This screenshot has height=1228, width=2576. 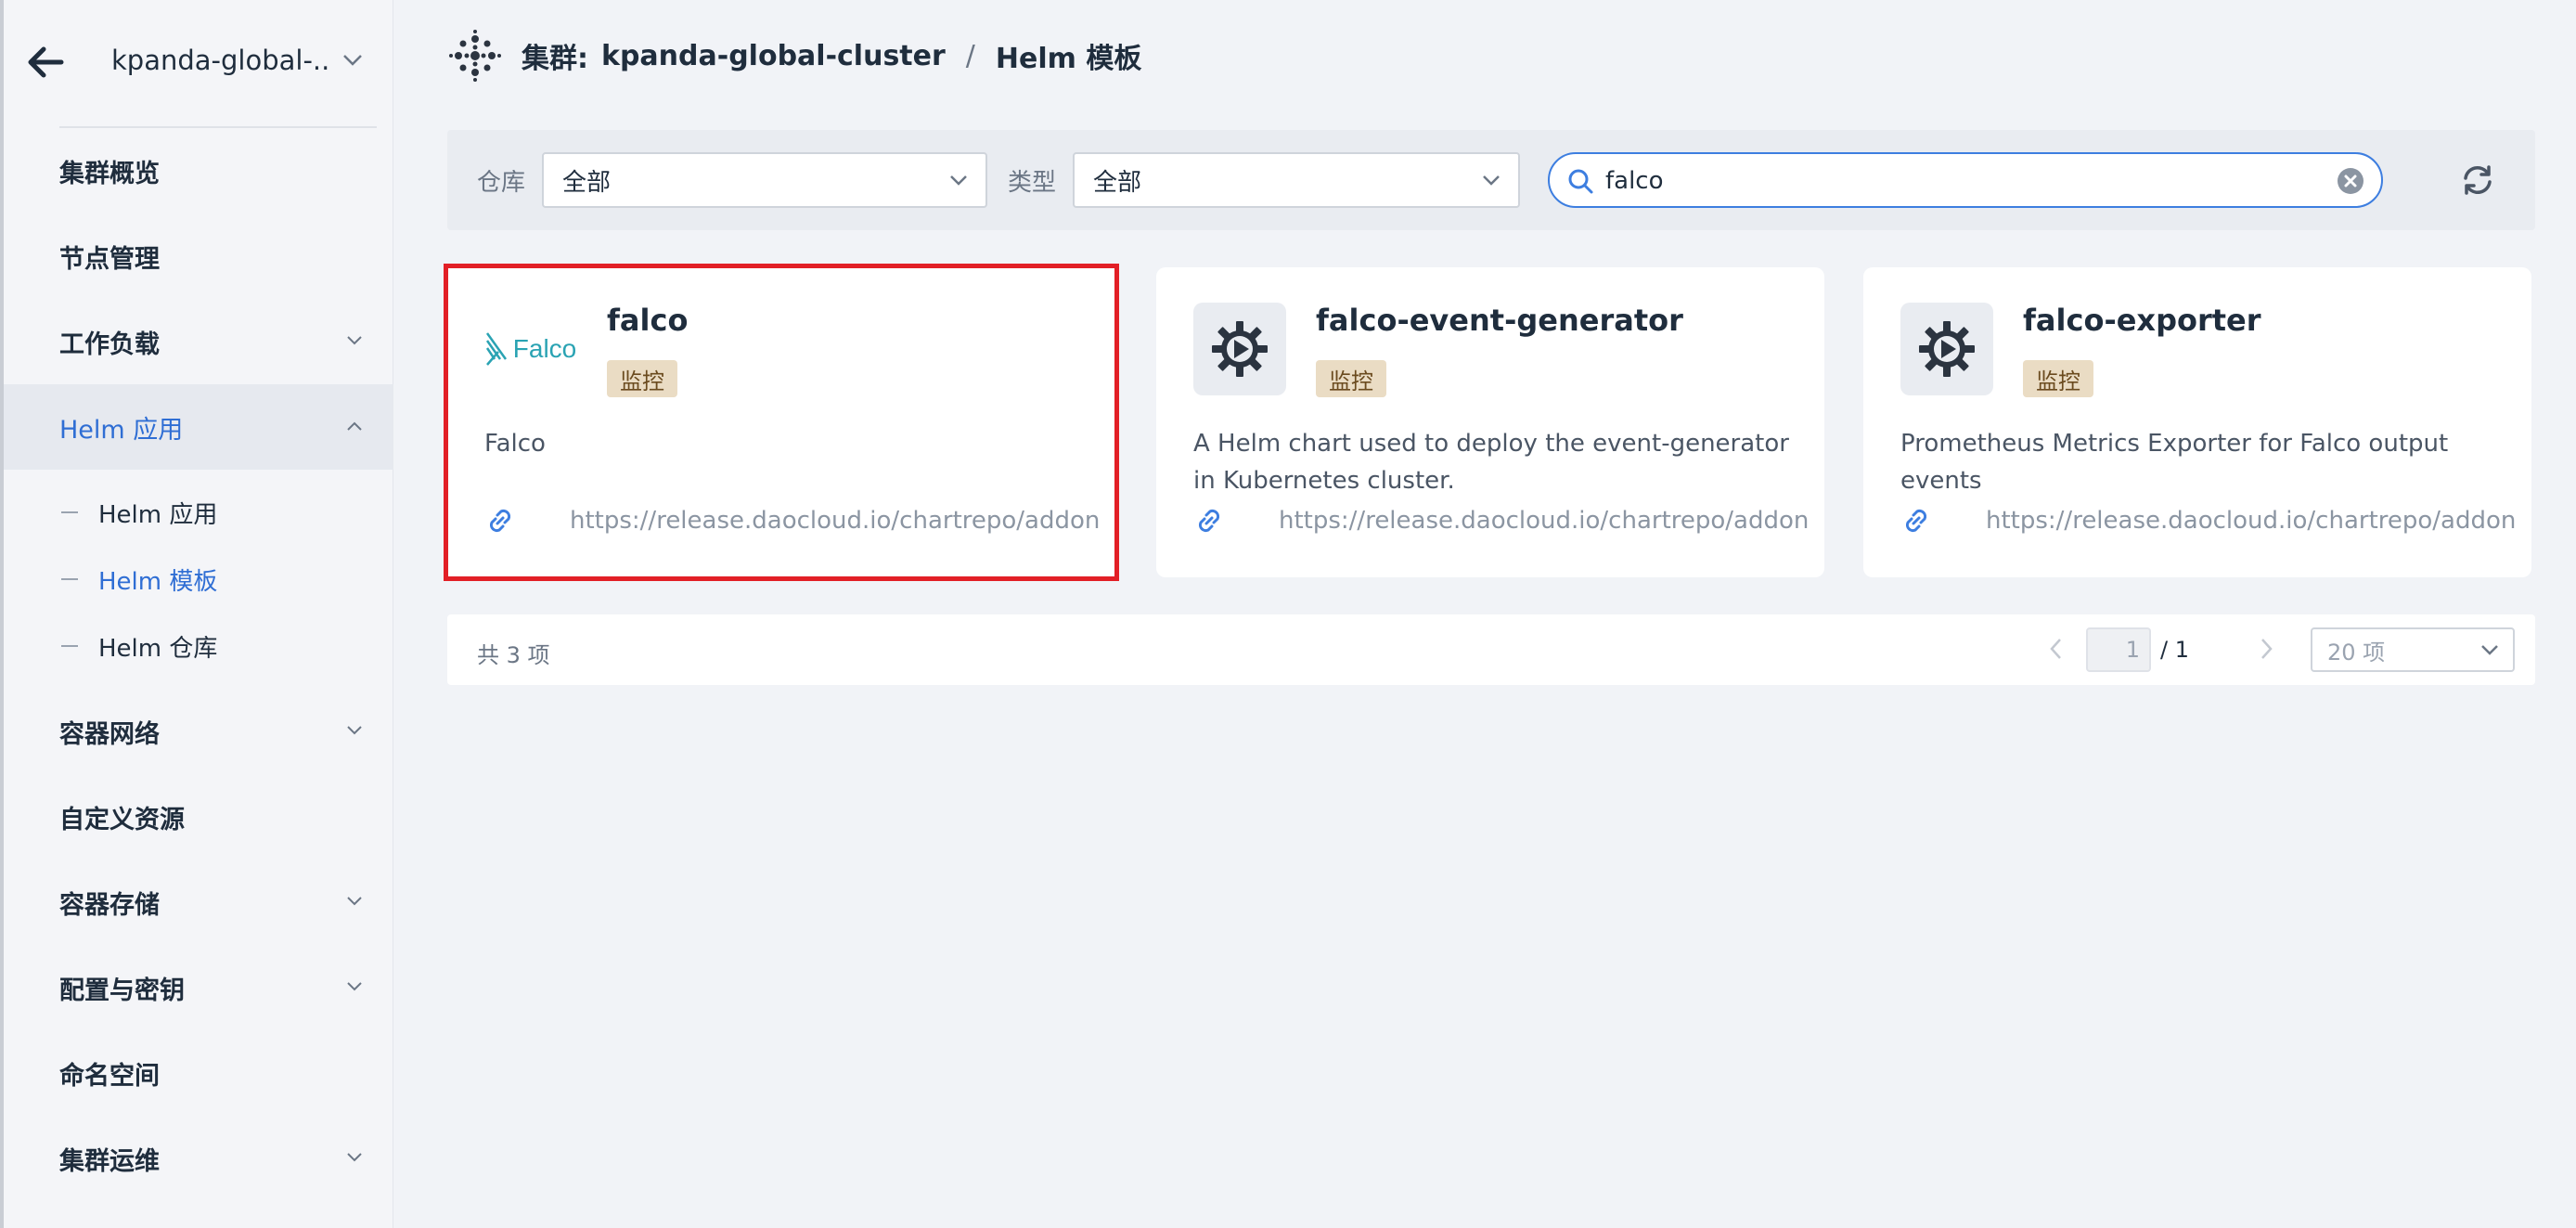 What do you see at coordinates (109, 173) in the screenshot?
I see `sidebar-item-label: 集群概览` at bounding box center [109, 173].